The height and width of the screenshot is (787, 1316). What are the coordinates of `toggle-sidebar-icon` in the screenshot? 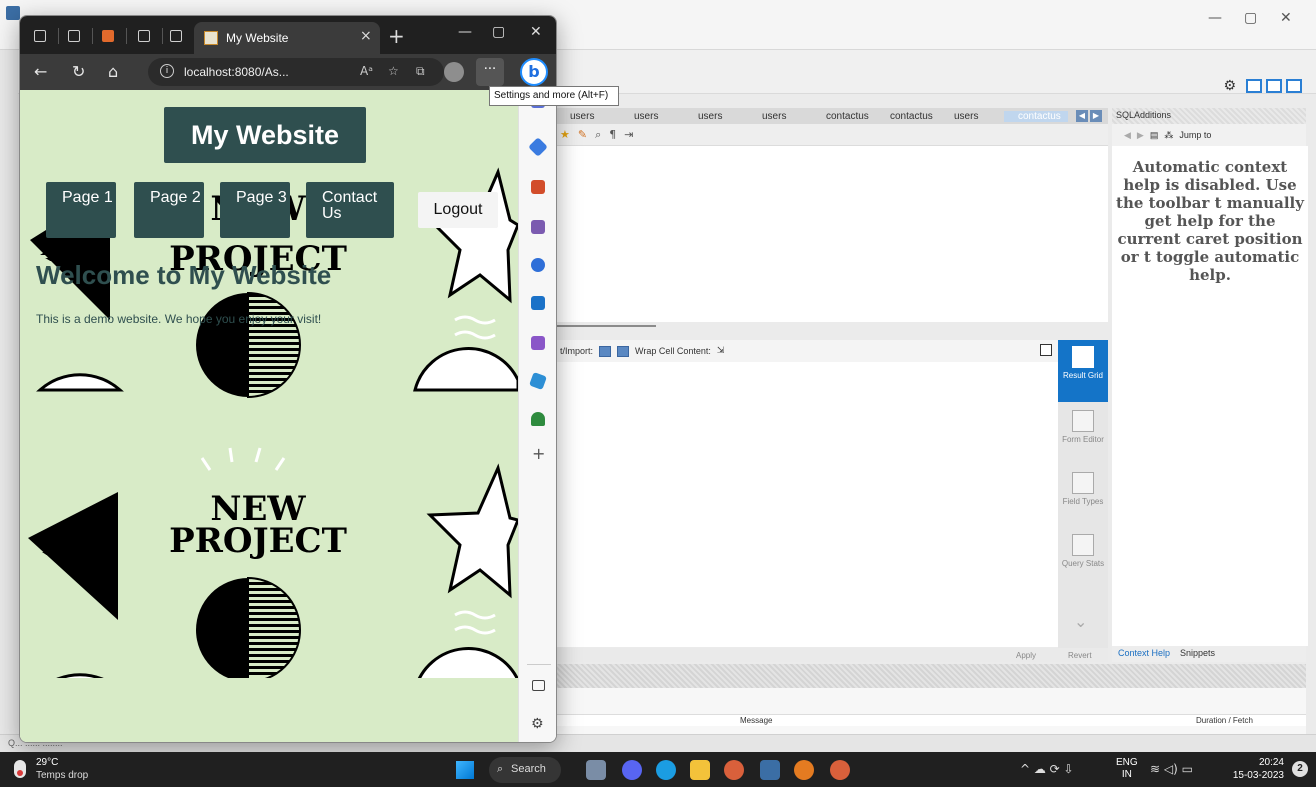 It's located at (1254, 86).